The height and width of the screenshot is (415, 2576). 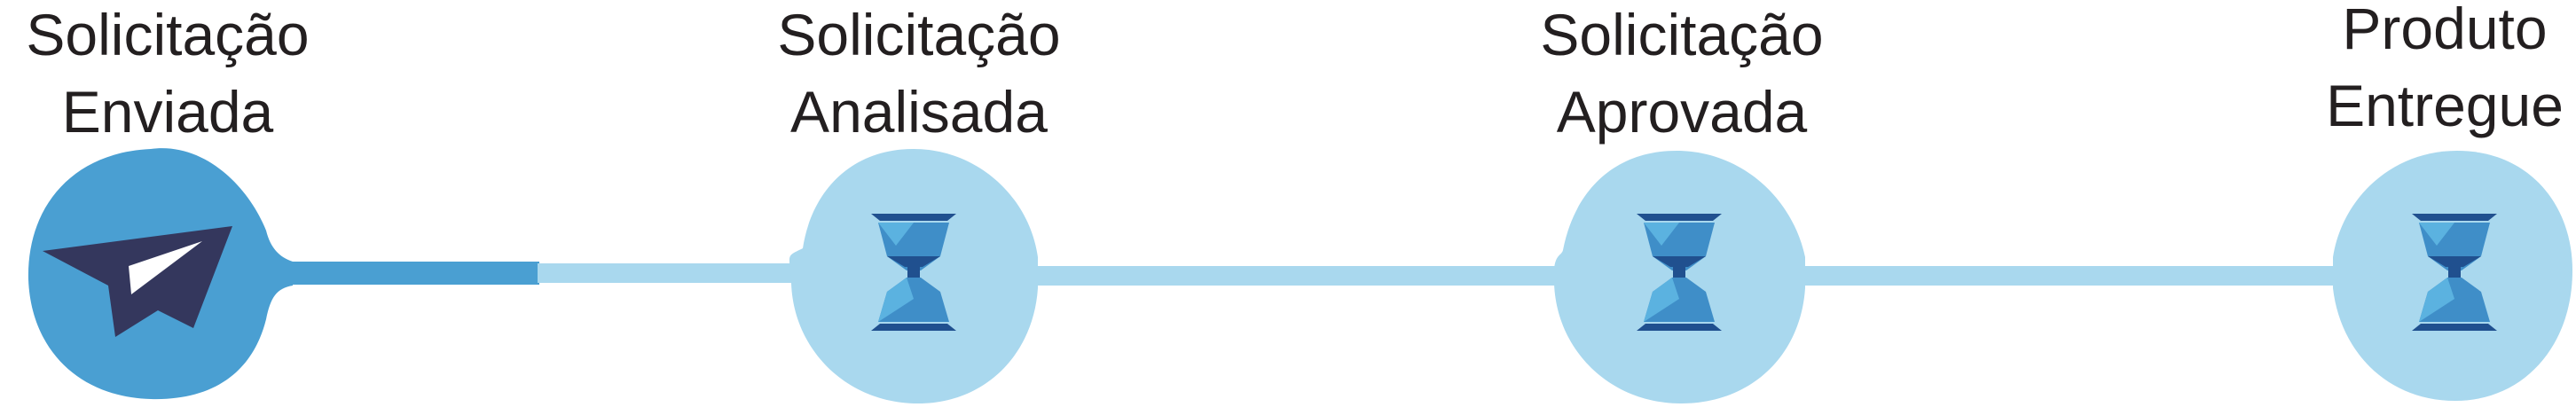 I want to click on step-node-approved, so click(x=1679, y=277).